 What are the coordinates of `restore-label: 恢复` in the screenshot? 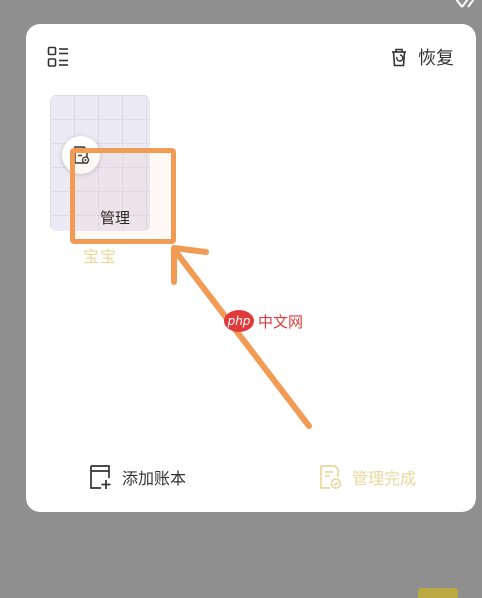 It's located at (436, 58).